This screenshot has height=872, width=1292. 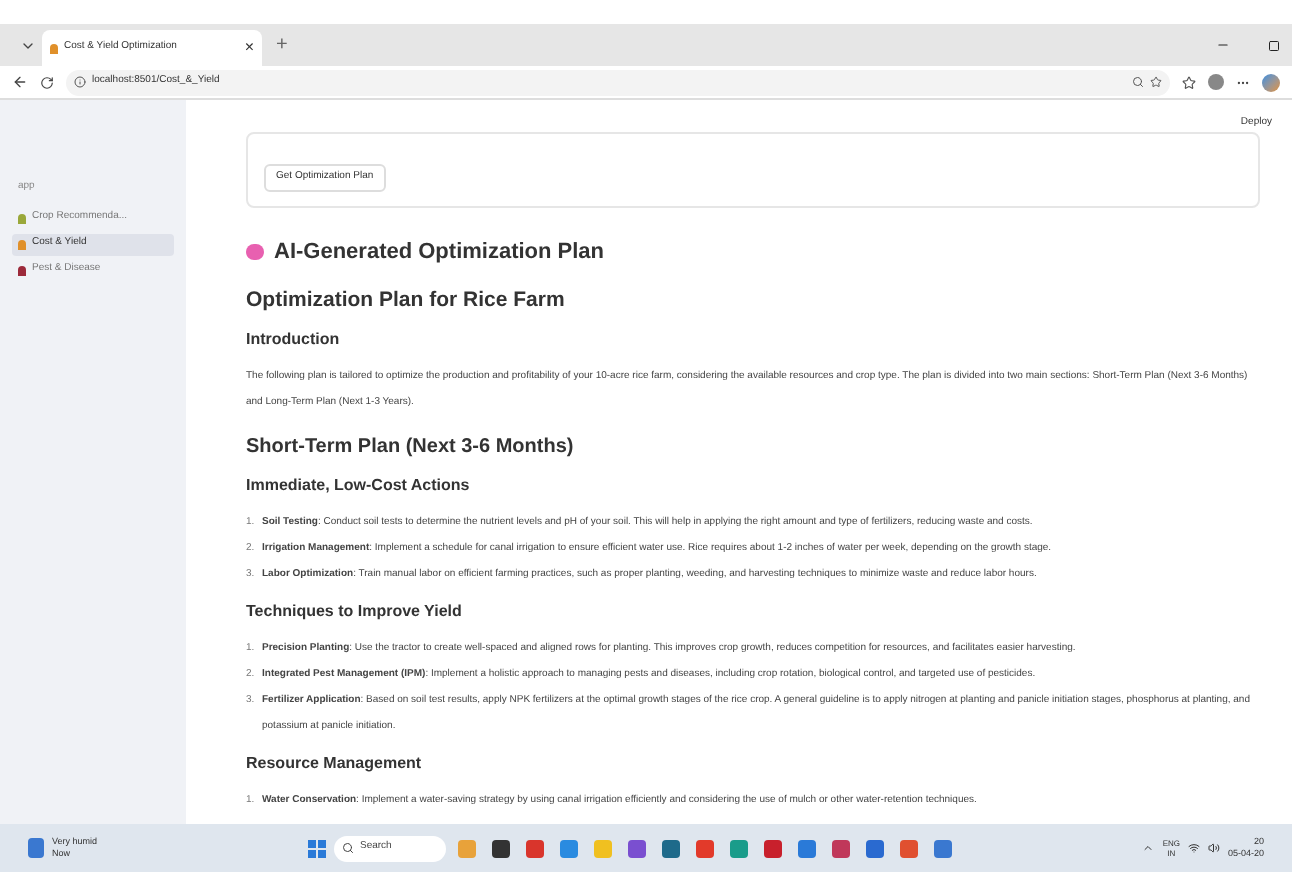 I want to click on section-heading: Short-Term Plan (Next 3-6 Months), so click(x=411, y=448).